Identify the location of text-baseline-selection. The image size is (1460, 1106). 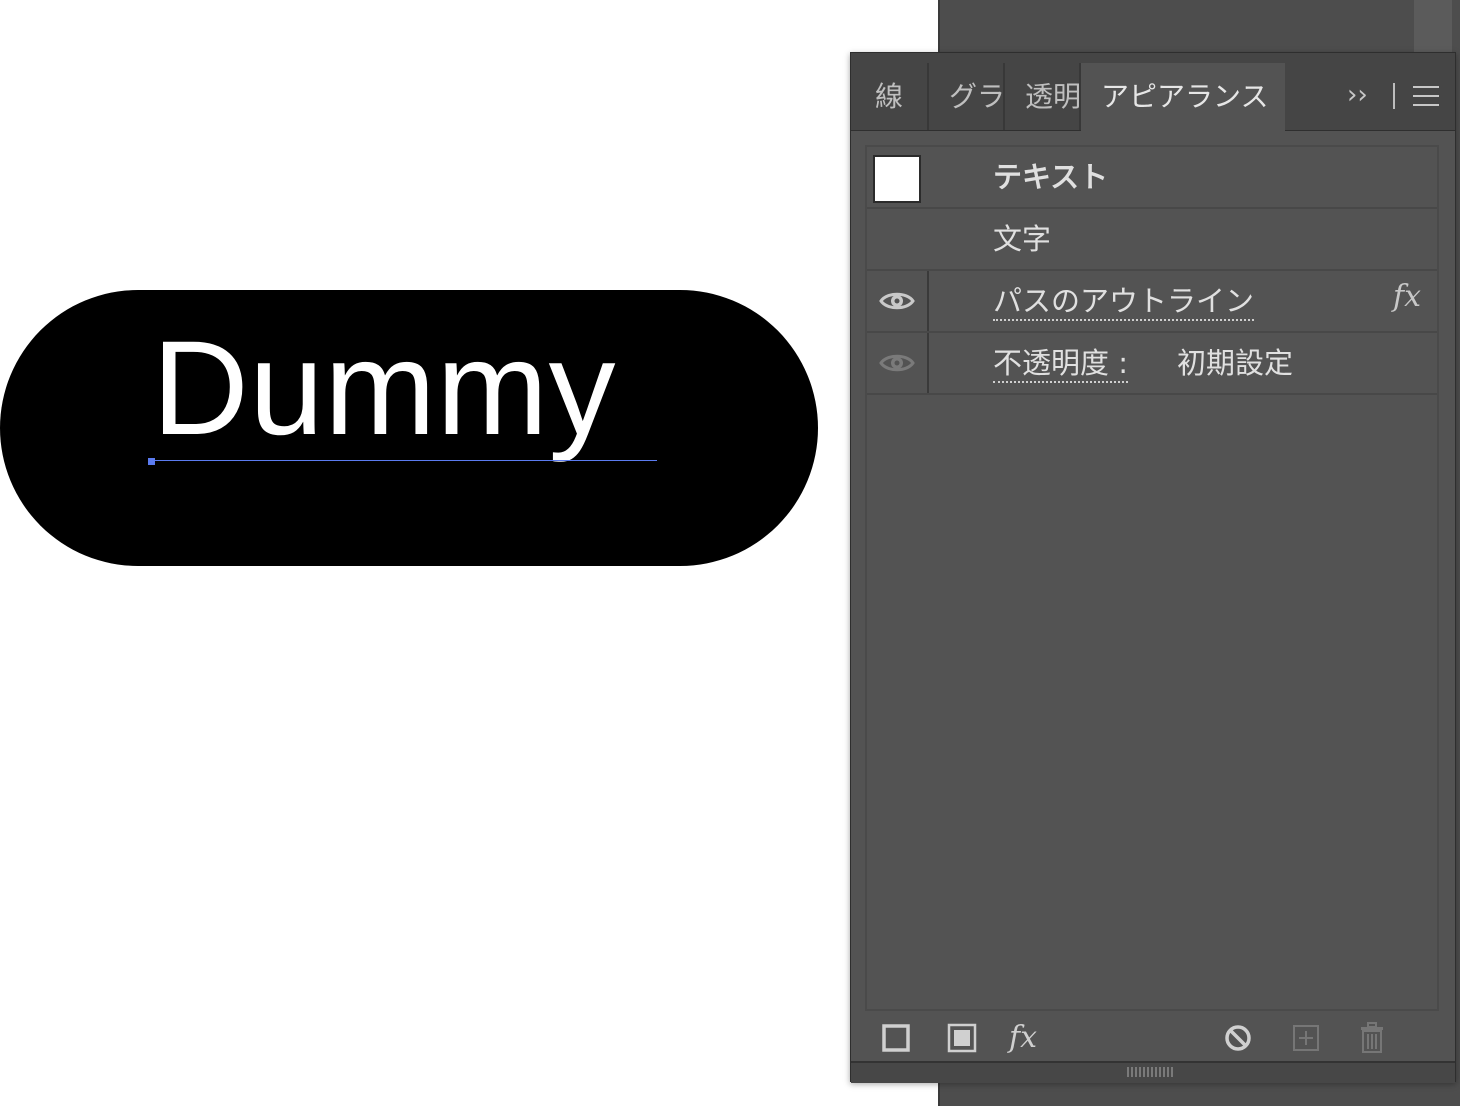
(403, 460).